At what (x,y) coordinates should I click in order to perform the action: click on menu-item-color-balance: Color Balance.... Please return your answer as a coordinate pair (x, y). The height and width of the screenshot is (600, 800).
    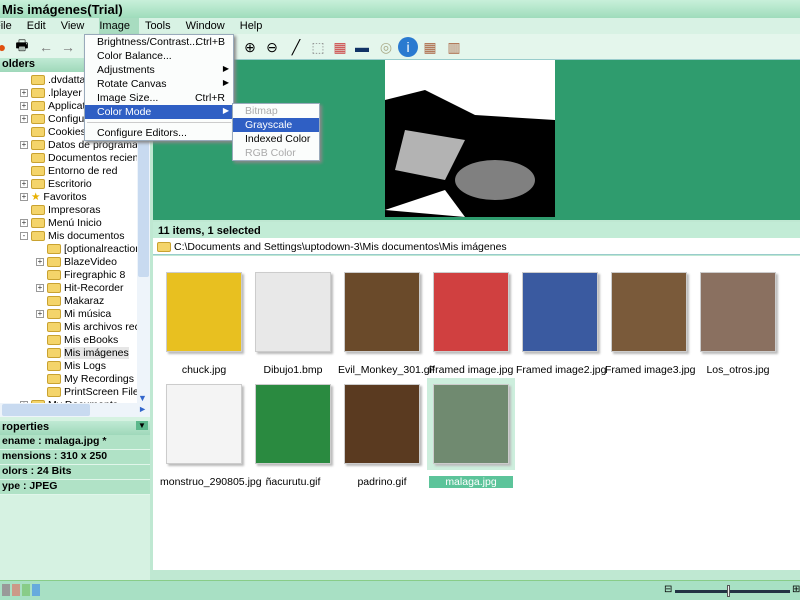
    Looking at the image, I should click on (159, 56).